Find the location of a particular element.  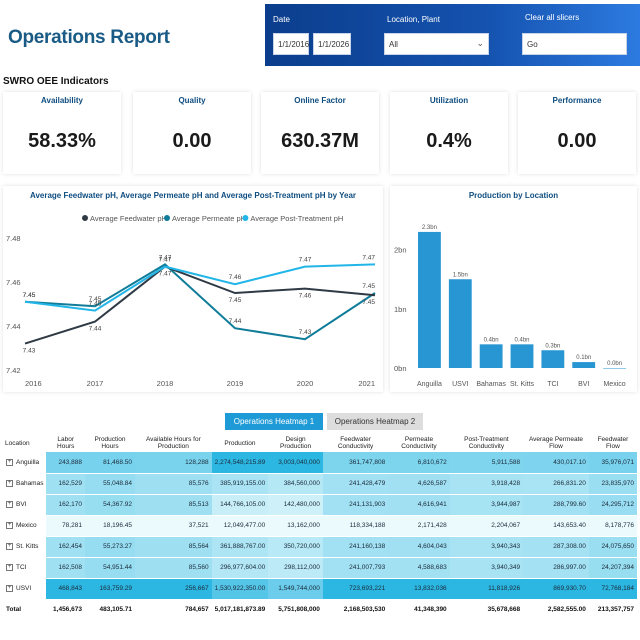

table-cell: 4,604,043 is located at coordinates (419, 547).